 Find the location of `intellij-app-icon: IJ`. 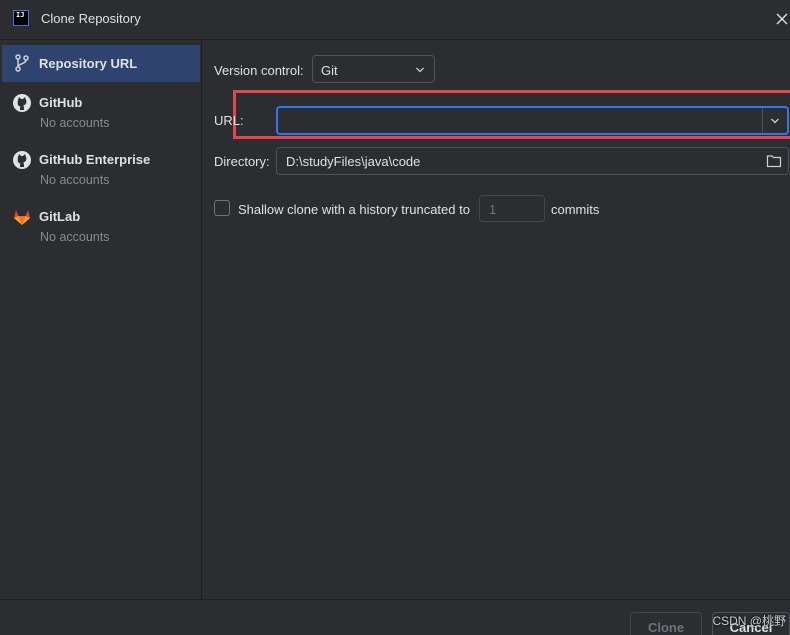

intellij-app-icon: IJ is located at coordinates (21, 18).